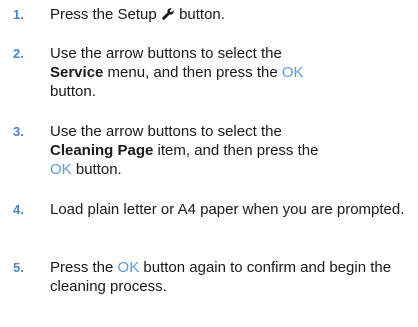 Image resolution: width=418 pixels, height=327 pixels. I want to click on wrench-icon, so click(168, 14).